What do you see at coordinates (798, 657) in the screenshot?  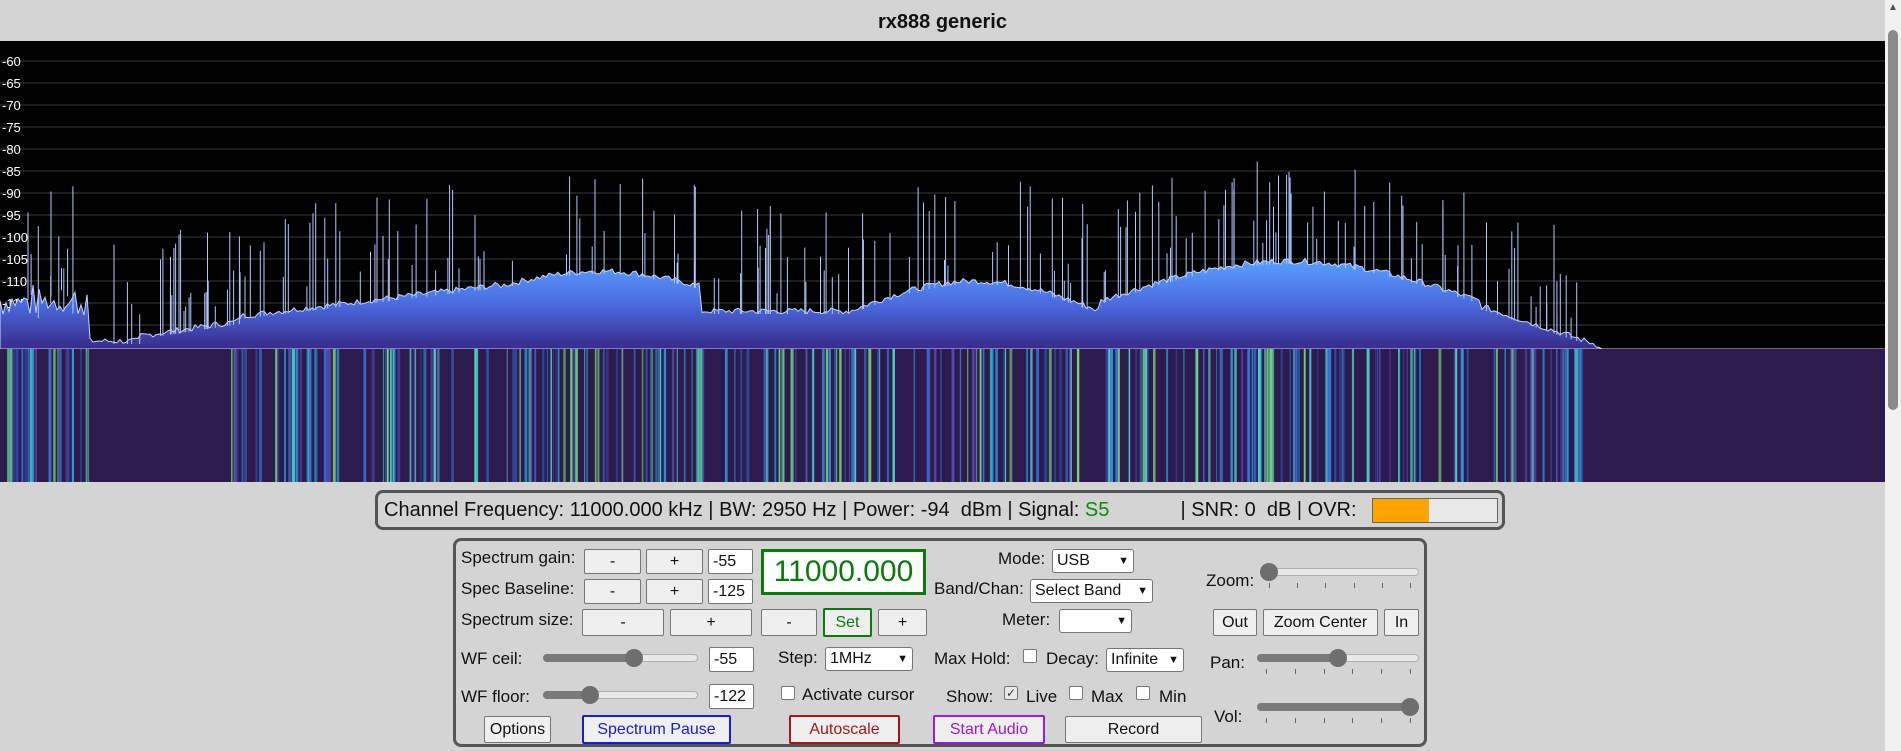 I see `step-label: Step:` at bounding box center [798, 657].